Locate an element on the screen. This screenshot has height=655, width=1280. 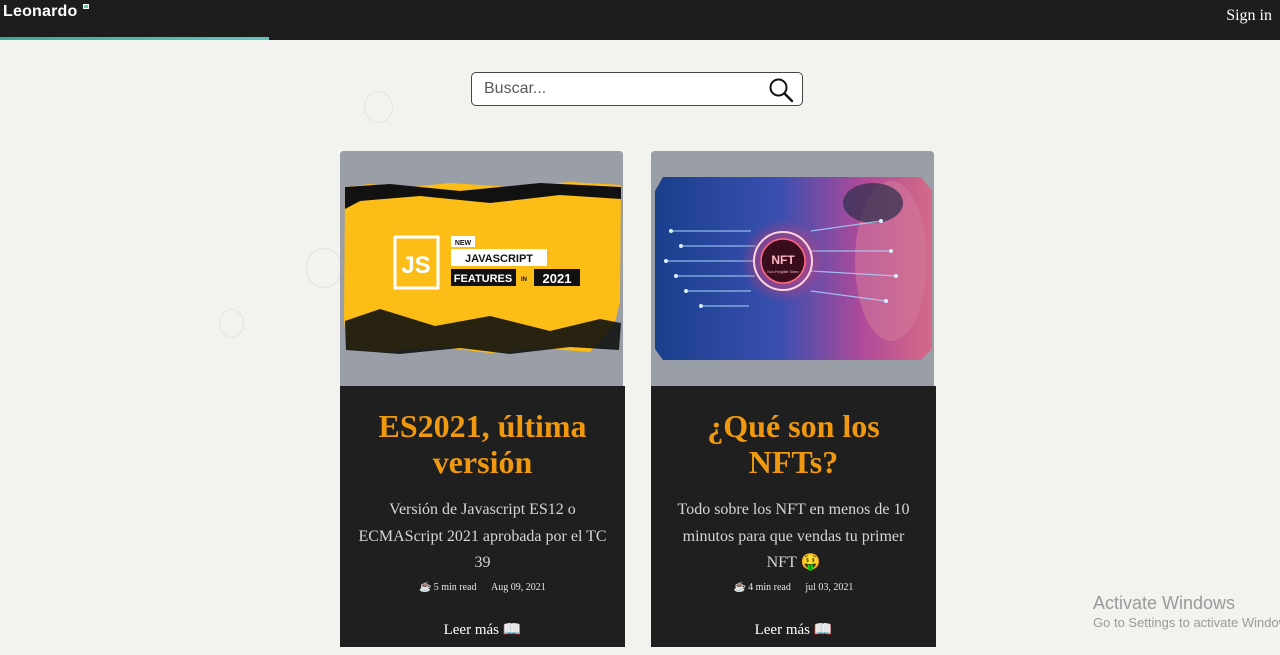
post-title: ES2021, última versión is located at coordinates (482, 444).